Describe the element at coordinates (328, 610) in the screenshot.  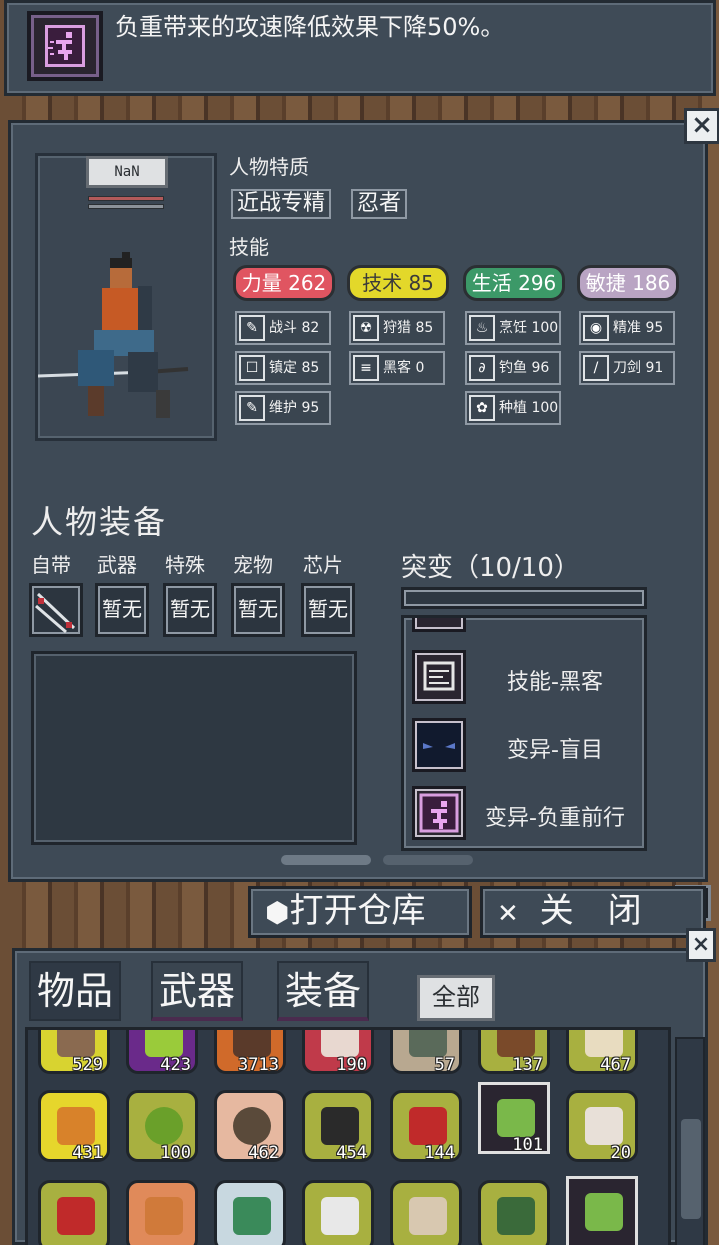
I see `slot-chip: 暂无` at that location.